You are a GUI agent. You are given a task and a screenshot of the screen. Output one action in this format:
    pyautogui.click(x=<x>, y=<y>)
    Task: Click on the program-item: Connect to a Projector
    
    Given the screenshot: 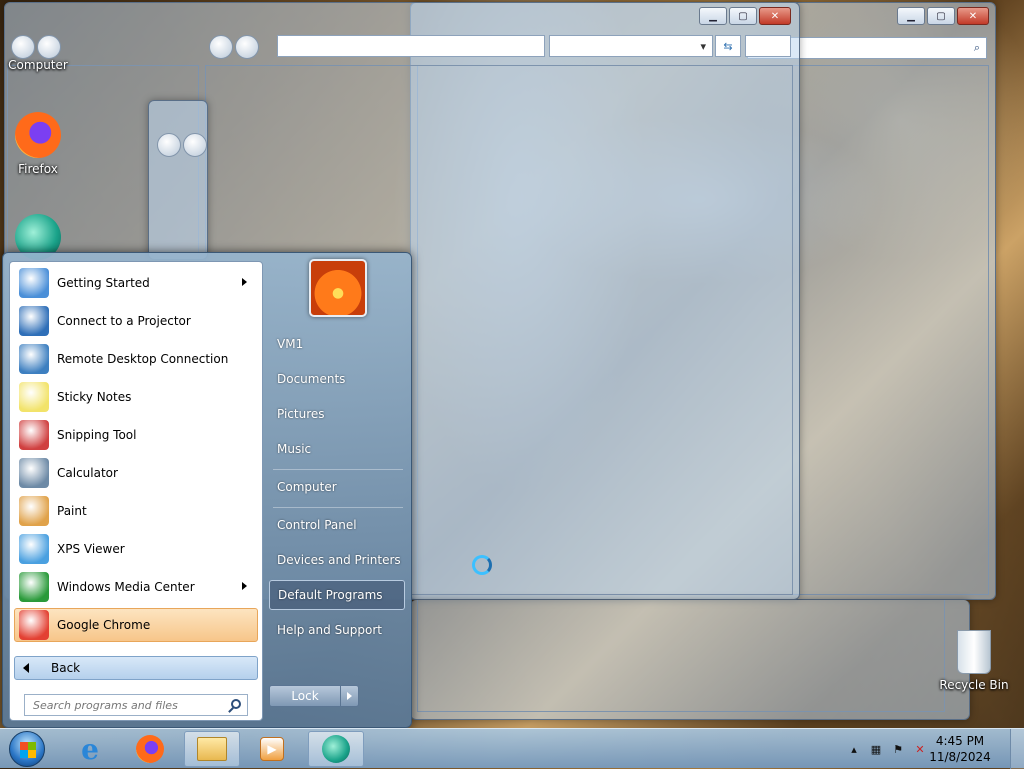 What is the action you would take?
    pyautogui.click(x=136, y=321)
    